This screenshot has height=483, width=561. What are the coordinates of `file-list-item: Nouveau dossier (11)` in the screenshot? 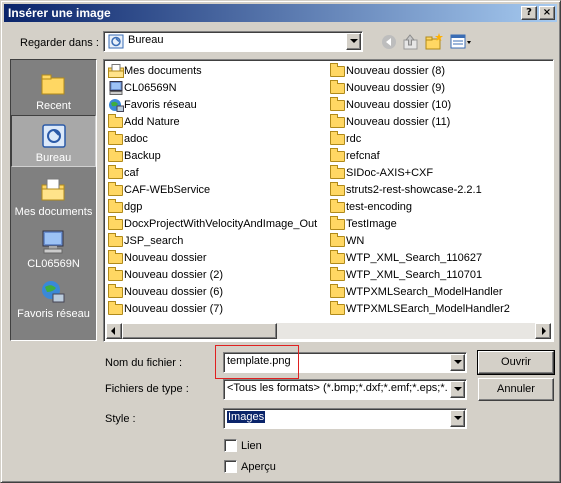 It's located at (440, 122).